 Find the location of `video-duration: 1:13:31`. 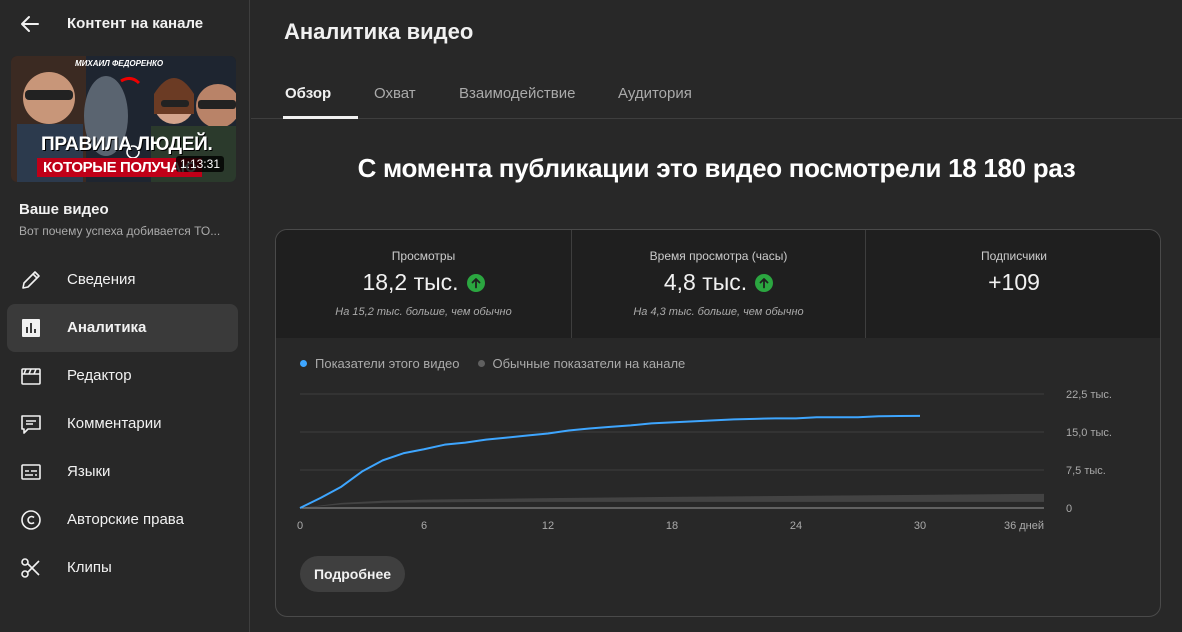

video-duration: 1:13:31 is located at coordinates (199, 164).